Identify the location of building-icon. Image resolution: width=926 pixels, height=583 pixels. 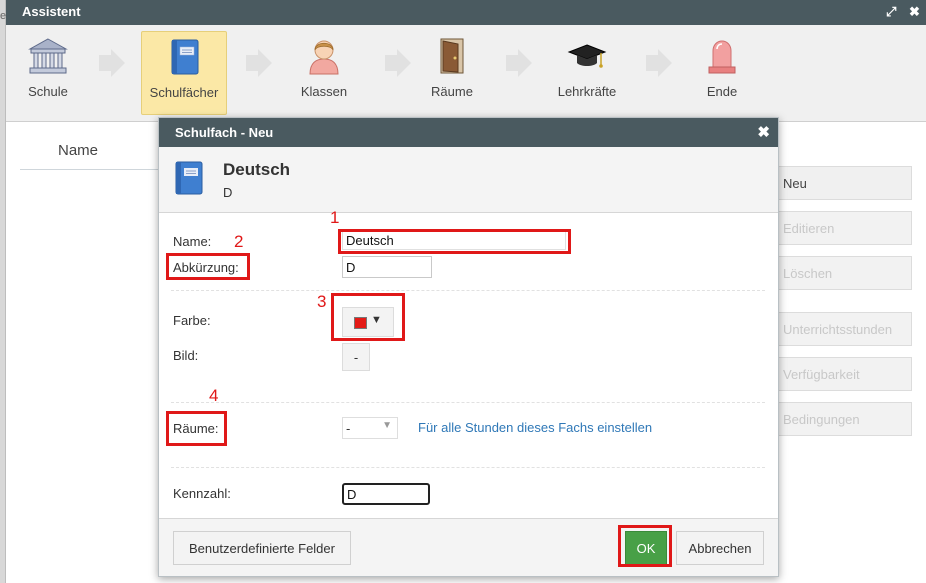
(48, 56).